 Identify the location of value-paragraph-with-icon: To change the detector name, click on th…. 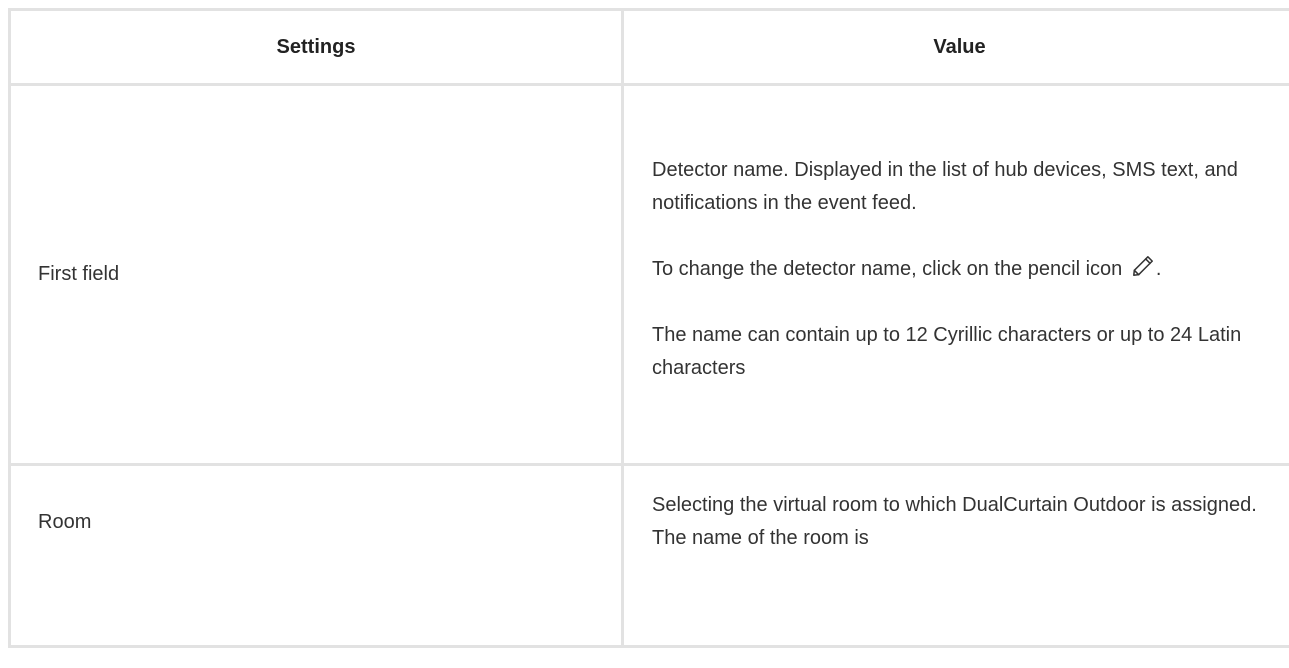
(963, 269).